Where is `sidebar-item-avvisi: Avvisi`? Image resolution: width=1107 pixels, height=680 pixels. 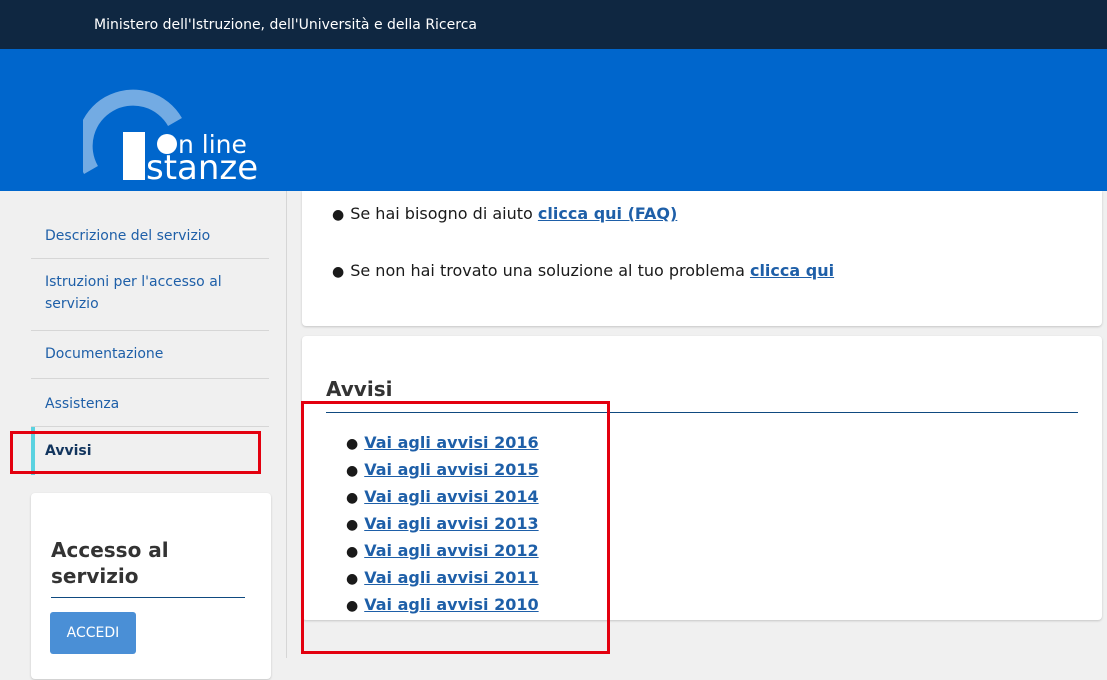 sidebar-item-avvisi: Avvisi is located at coordinates (150, 451).